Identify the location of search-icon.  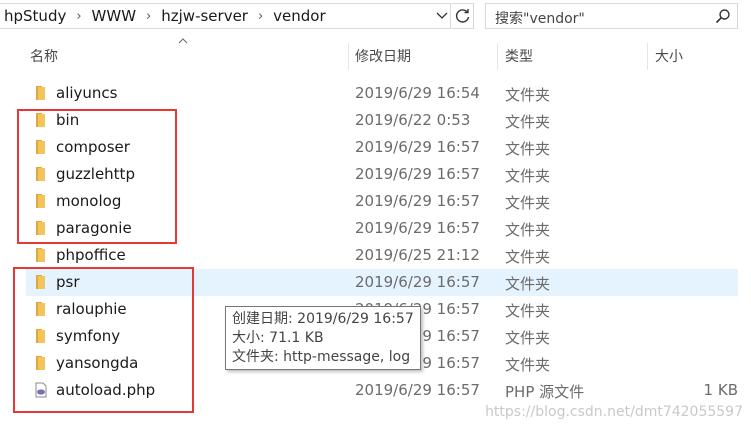
(723, 16).